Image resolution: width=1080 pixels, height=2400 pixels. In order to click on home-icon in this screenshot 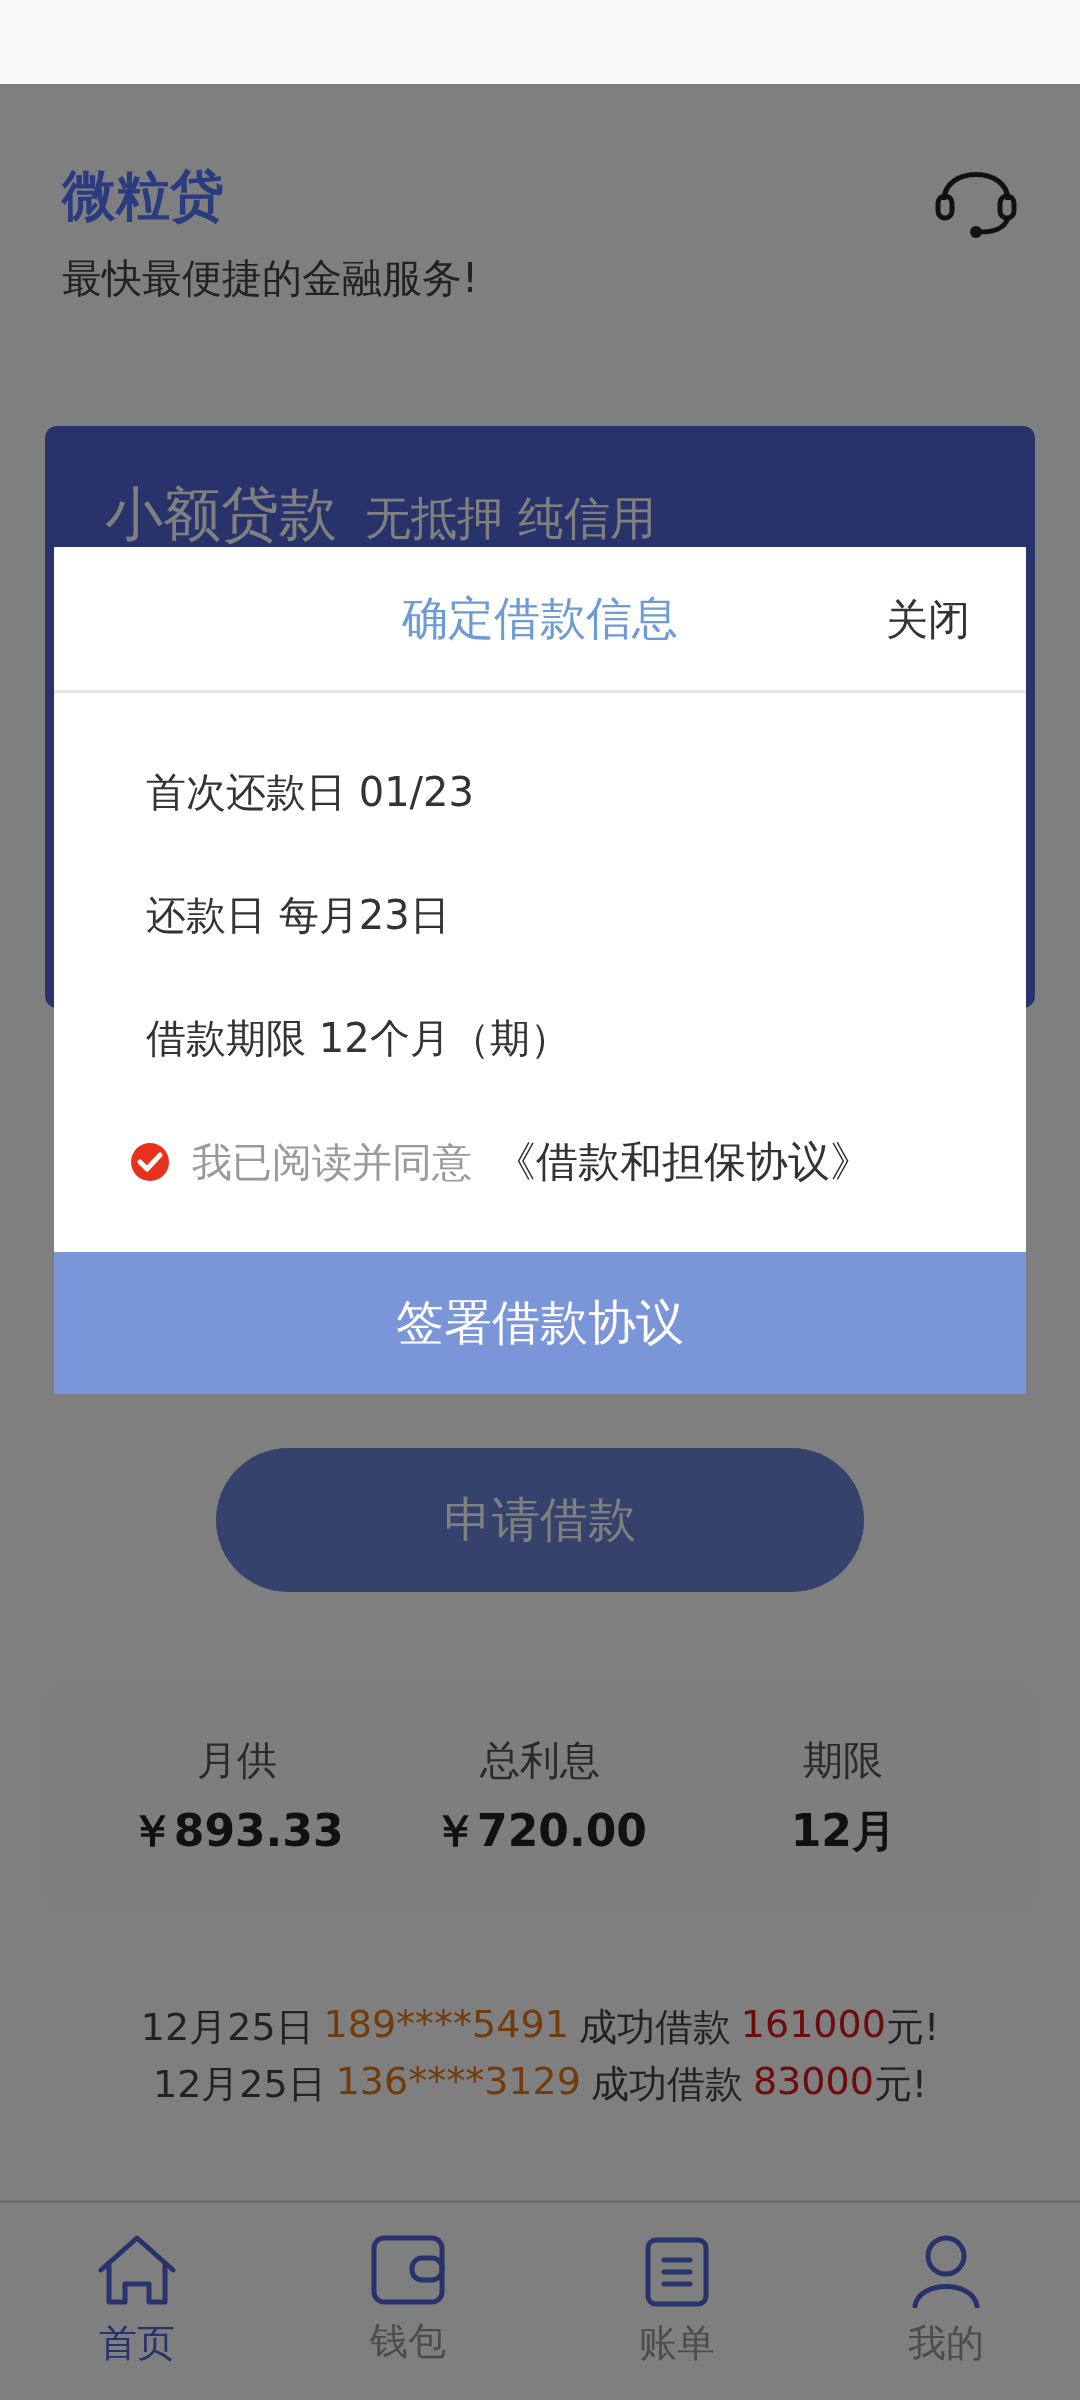, I will do `click(136, 2271)`.